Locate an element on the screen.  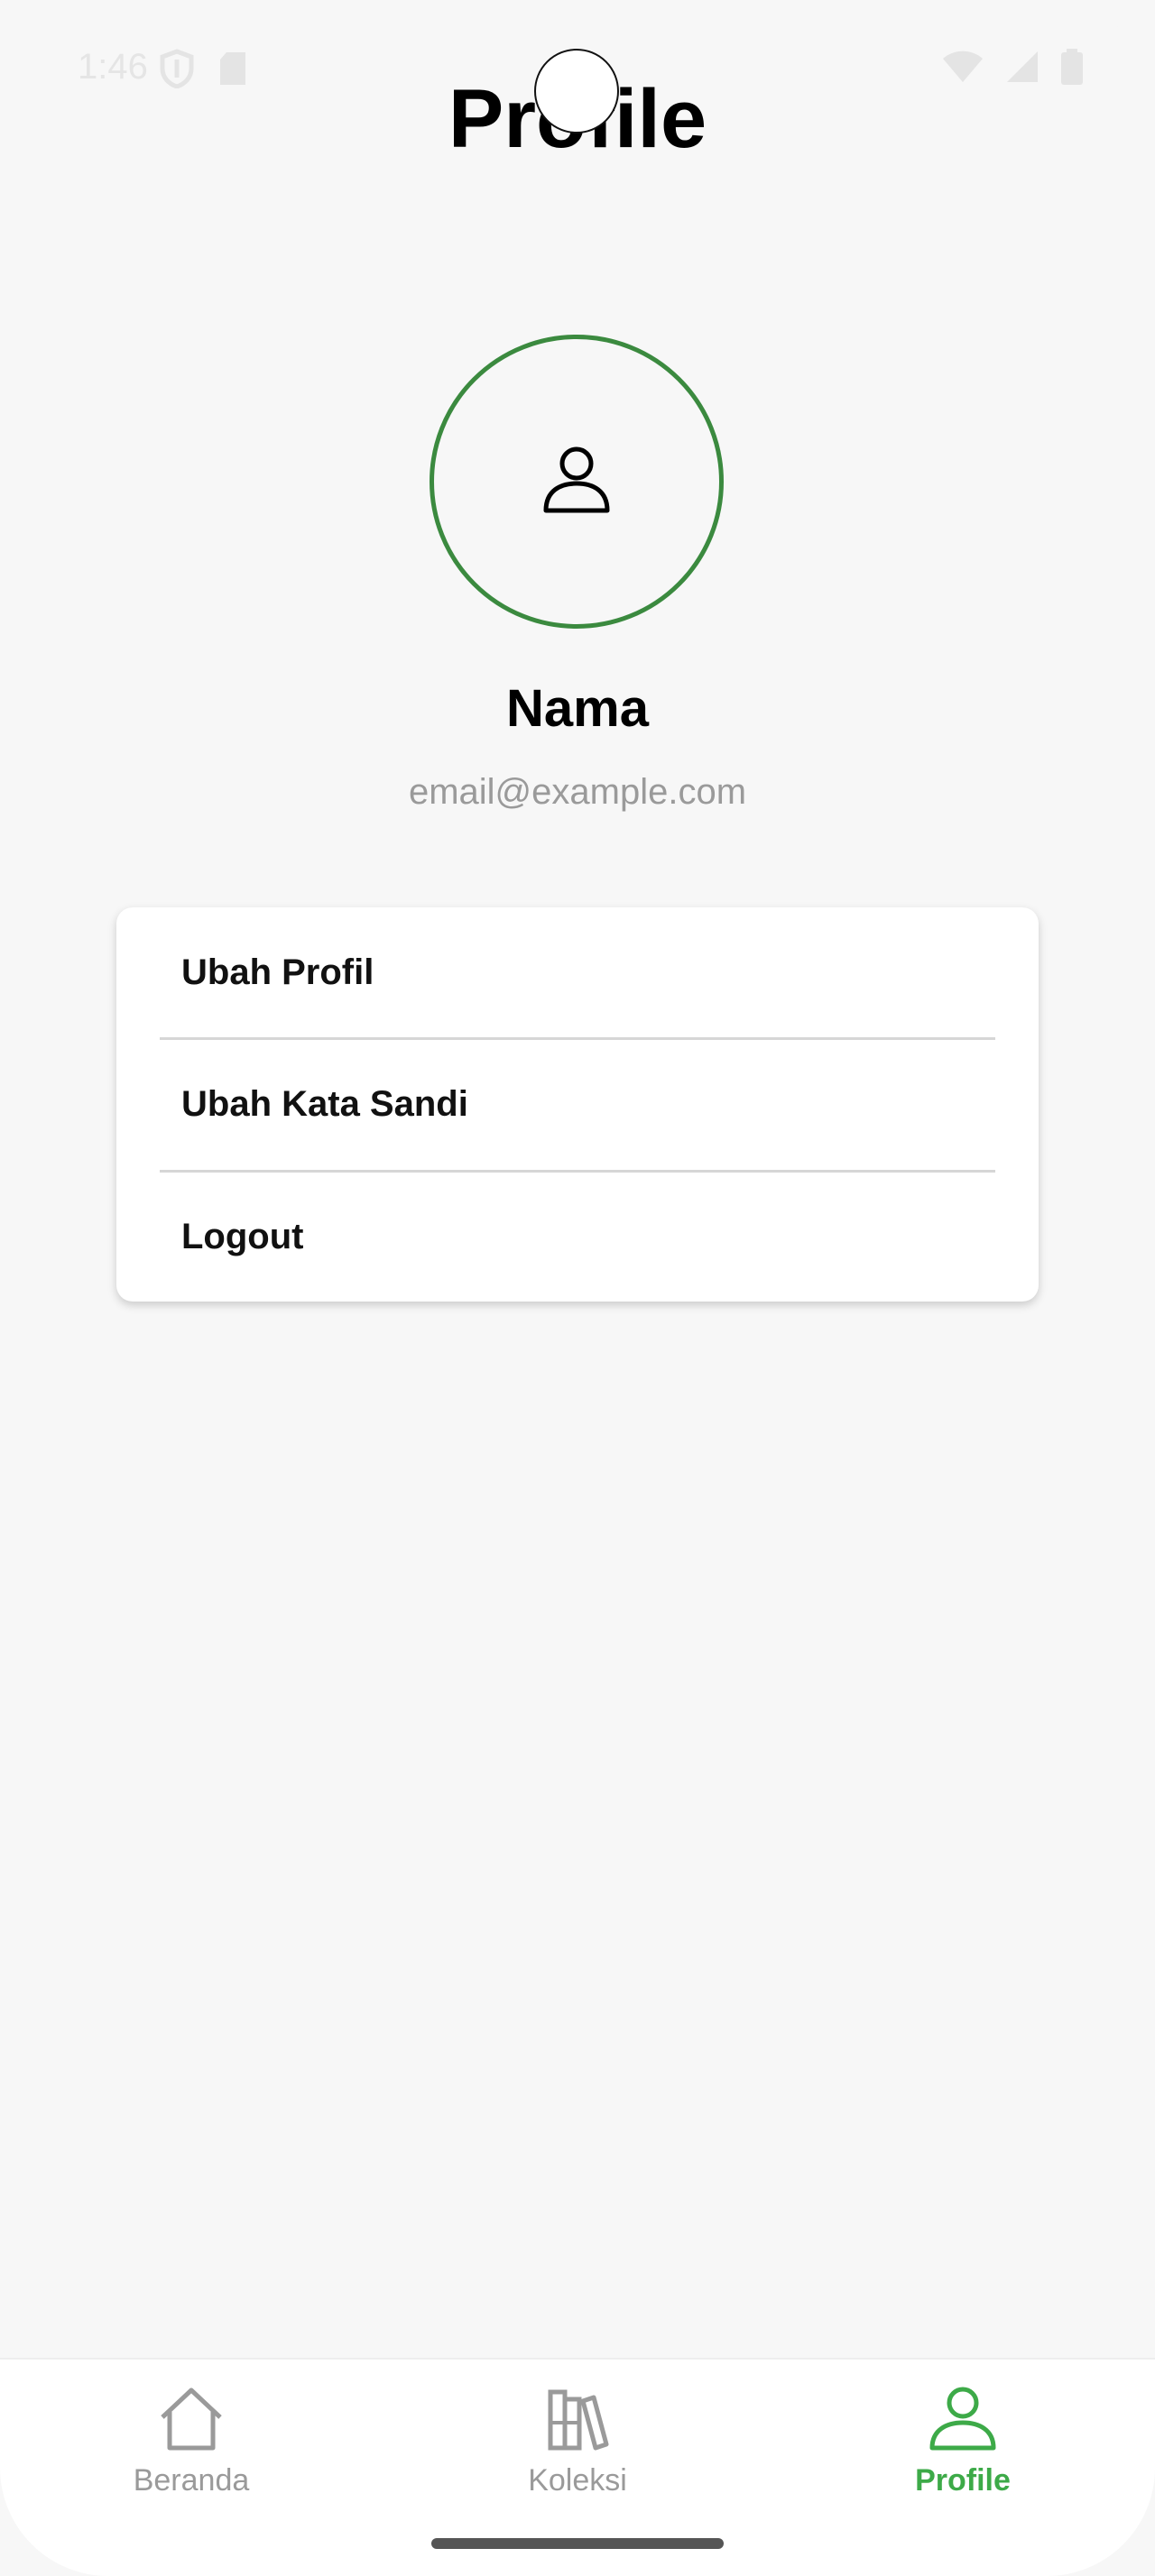
nav-label: Koleksi is located at coordinates (577, 2480).